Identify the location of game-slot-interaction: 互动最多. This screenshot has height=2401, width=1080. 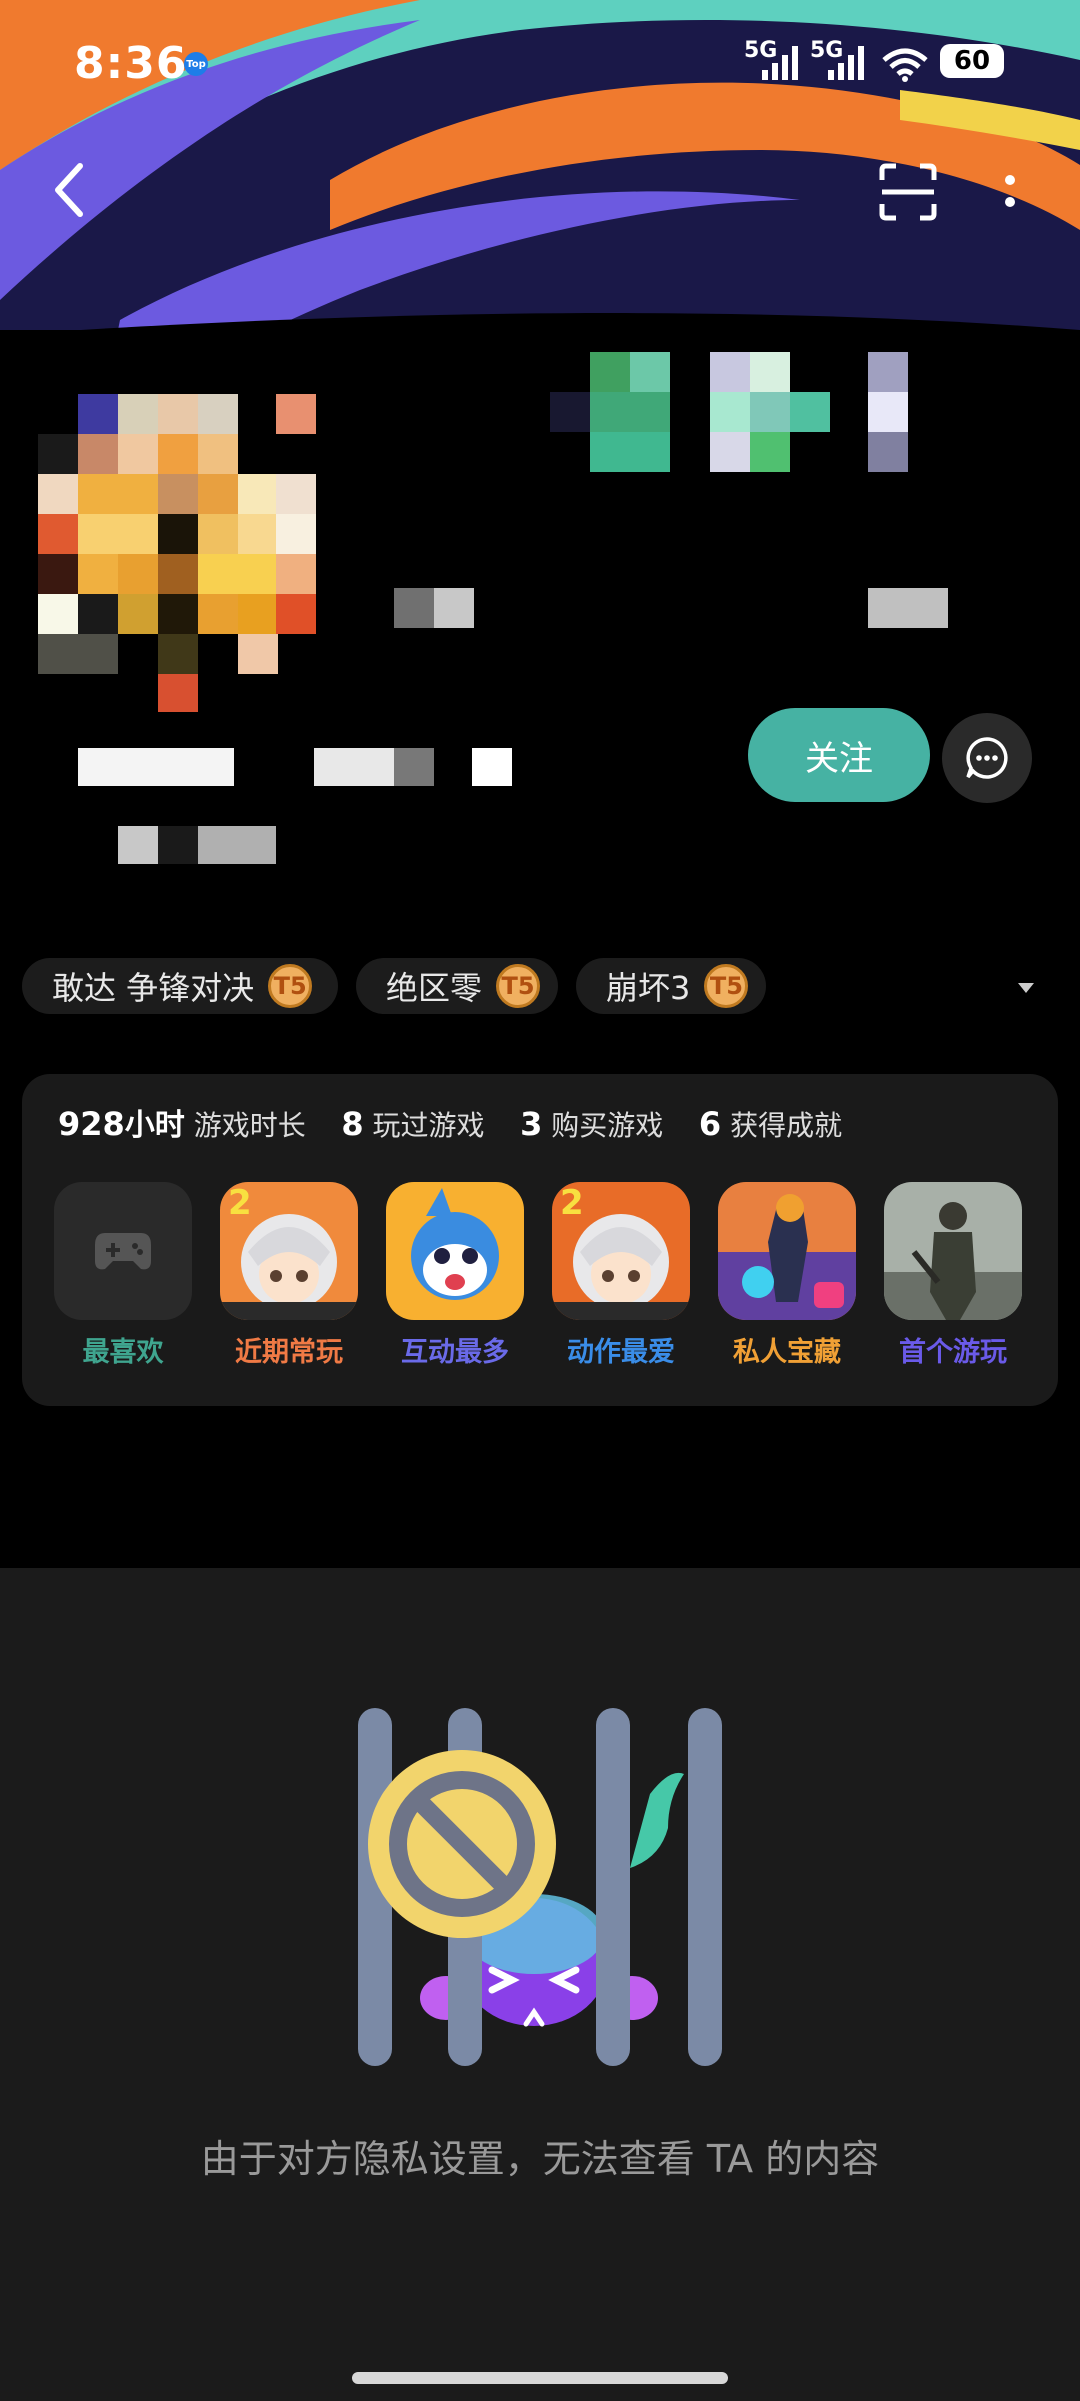
(456, 1275).